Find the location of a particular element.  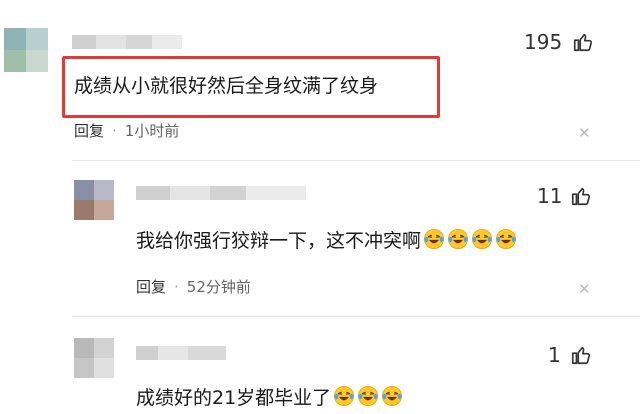

comment-time: 52分钟前 is located at coordinates (218, 287).